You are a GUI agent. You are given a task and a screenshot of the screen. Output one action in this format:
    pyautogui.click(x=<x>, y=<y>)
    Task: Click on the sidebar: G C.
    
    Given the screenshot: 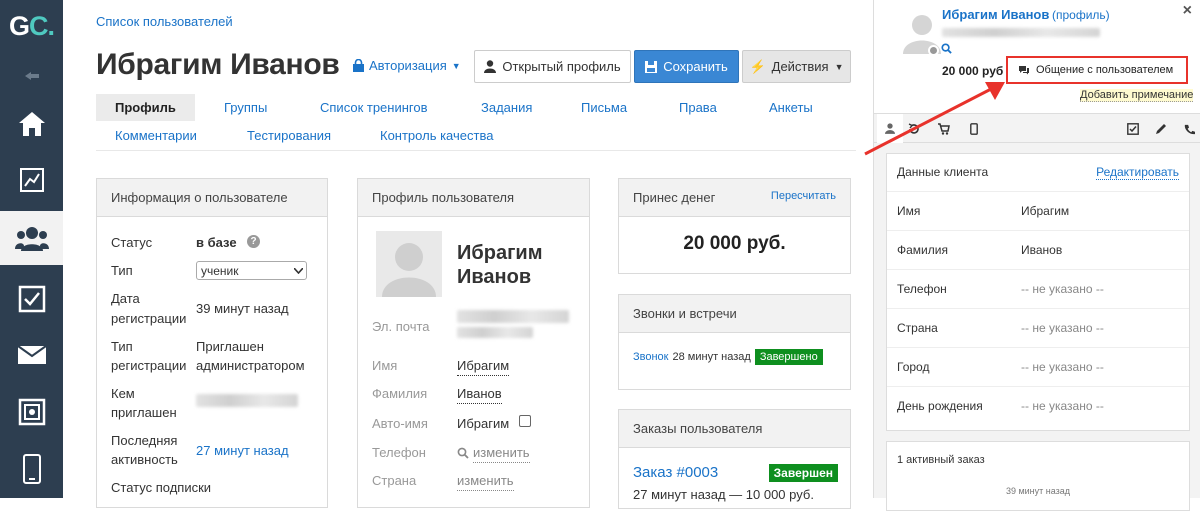 What is the action you would take?
    pyautogui.click(x=31, y=249)
    